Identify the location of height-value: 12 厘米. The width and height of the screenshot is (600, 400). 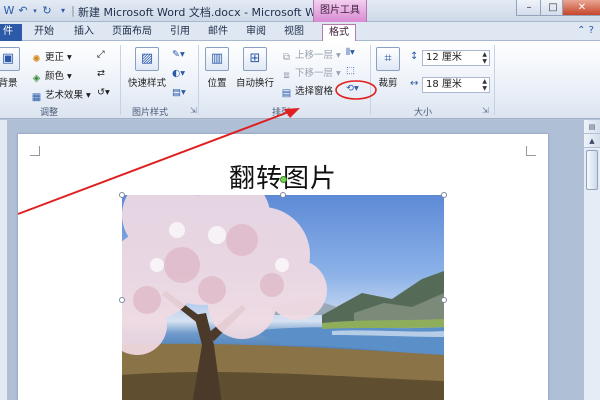
(444, 57).